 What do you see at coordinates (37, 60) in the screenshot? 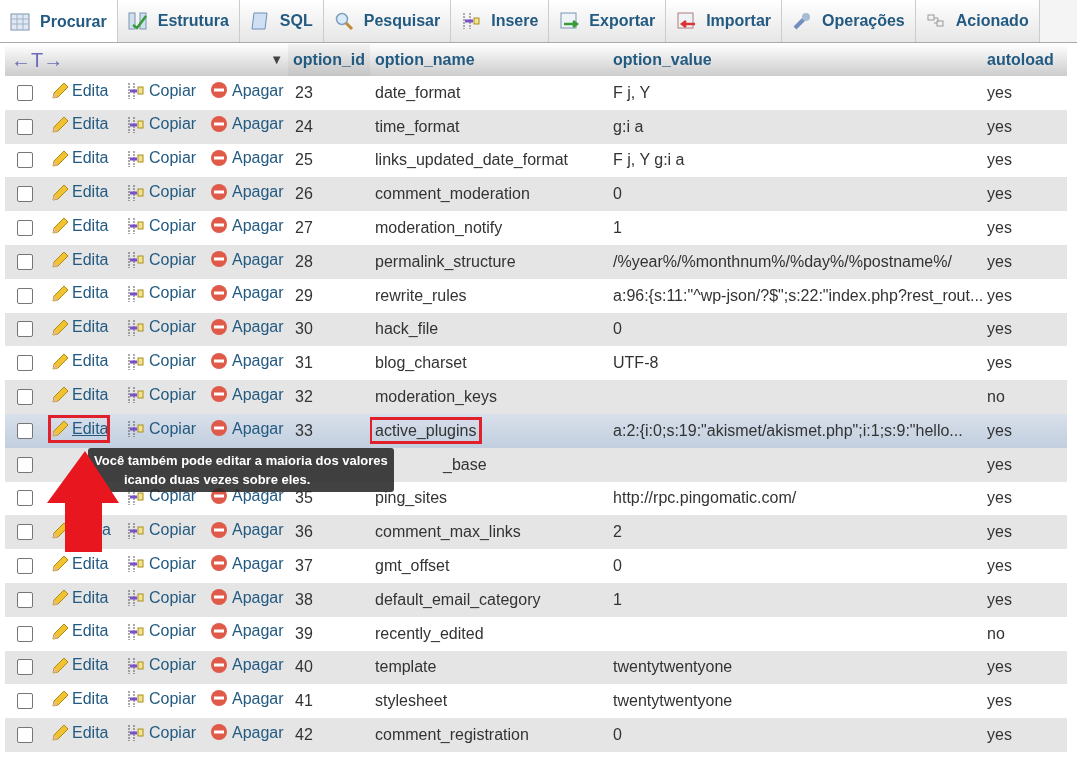
I see `column-resize-toggle: ←T→` at bounding box center [37, 60].